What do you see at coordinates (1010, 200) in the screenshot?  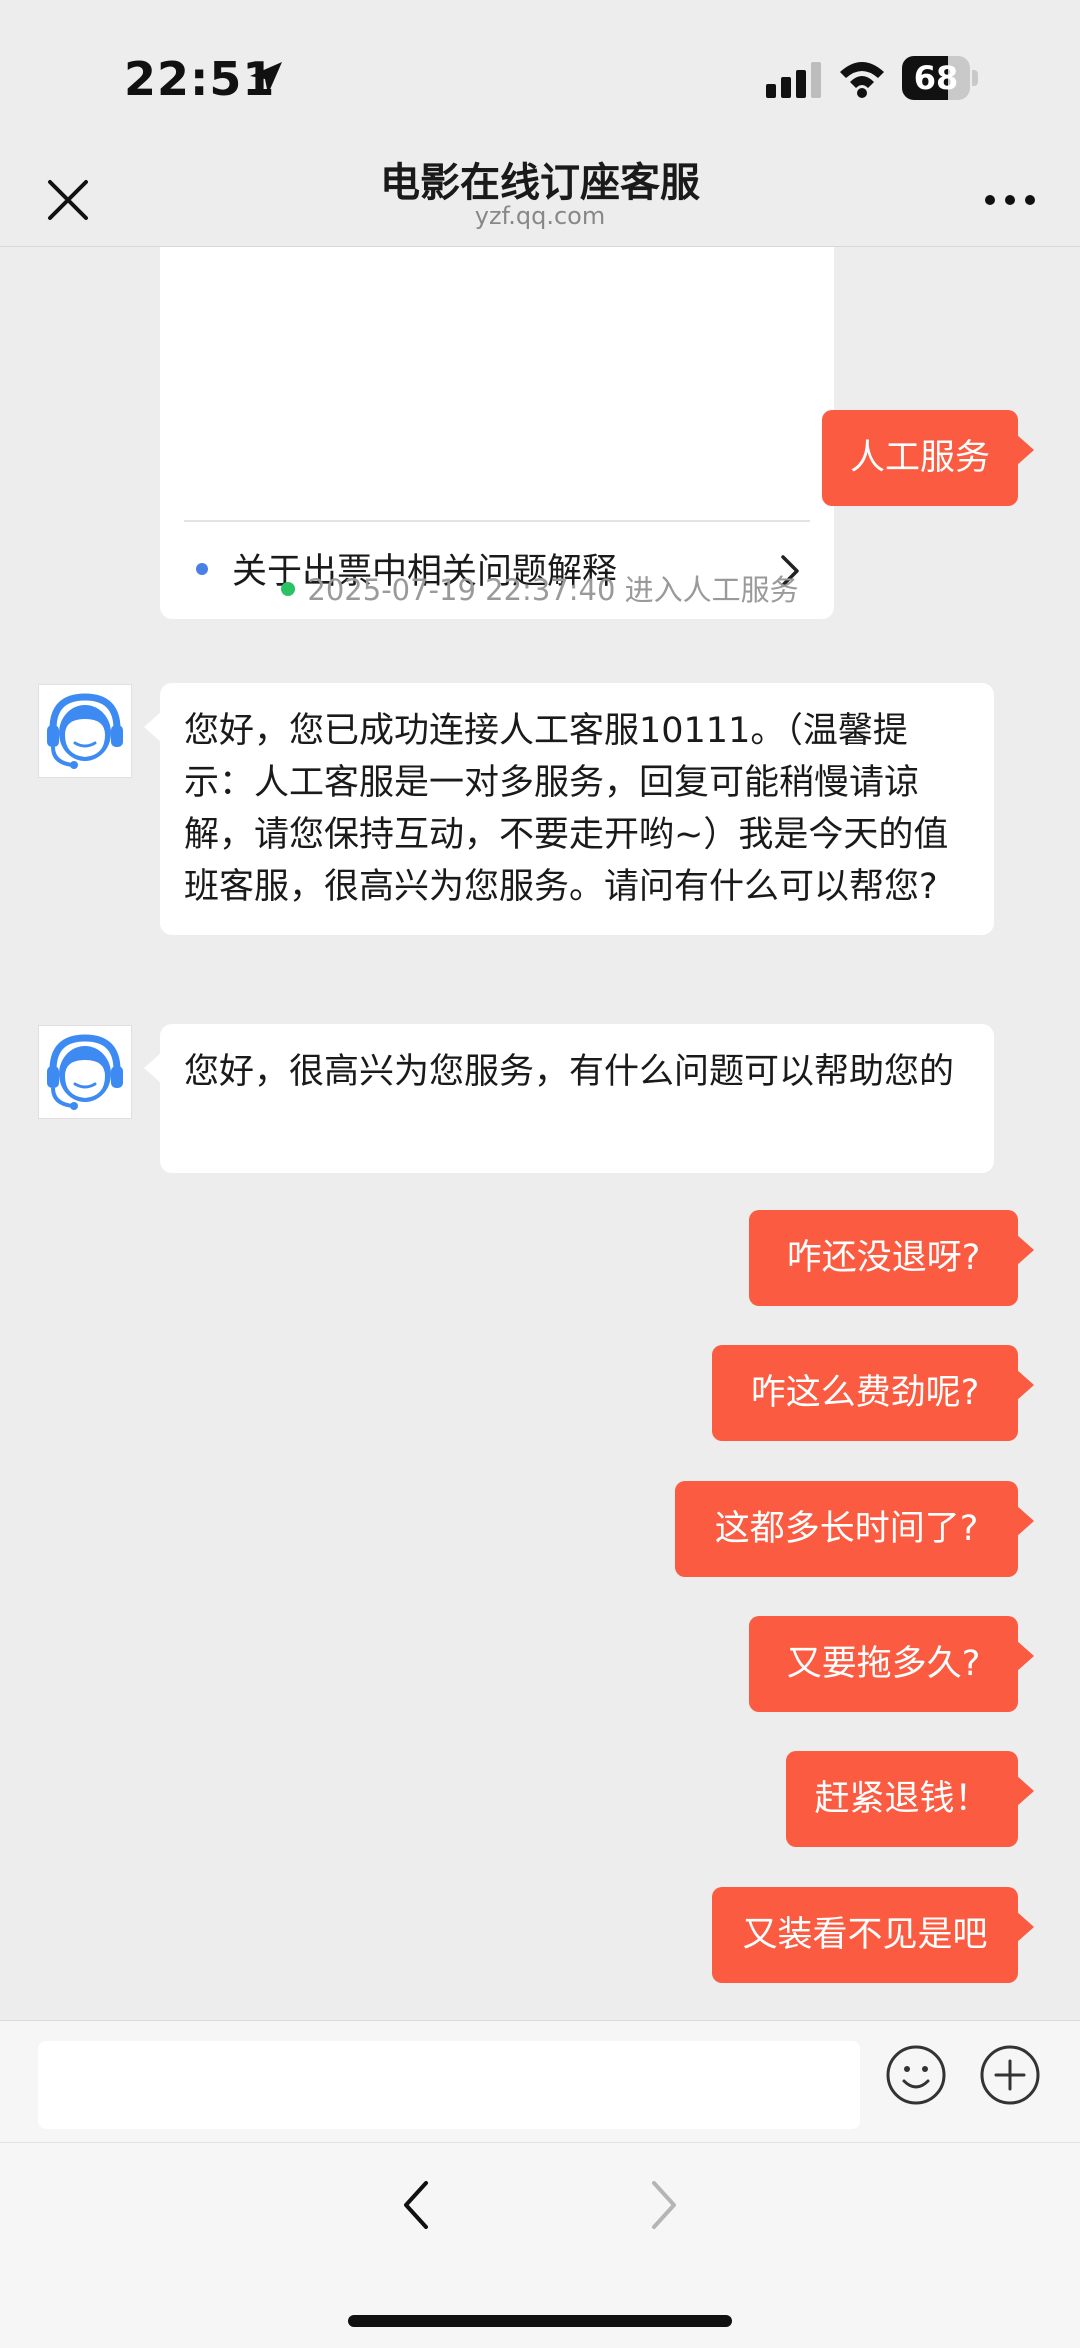 I see `more-options-icon` at bounding box center [1010, 200].